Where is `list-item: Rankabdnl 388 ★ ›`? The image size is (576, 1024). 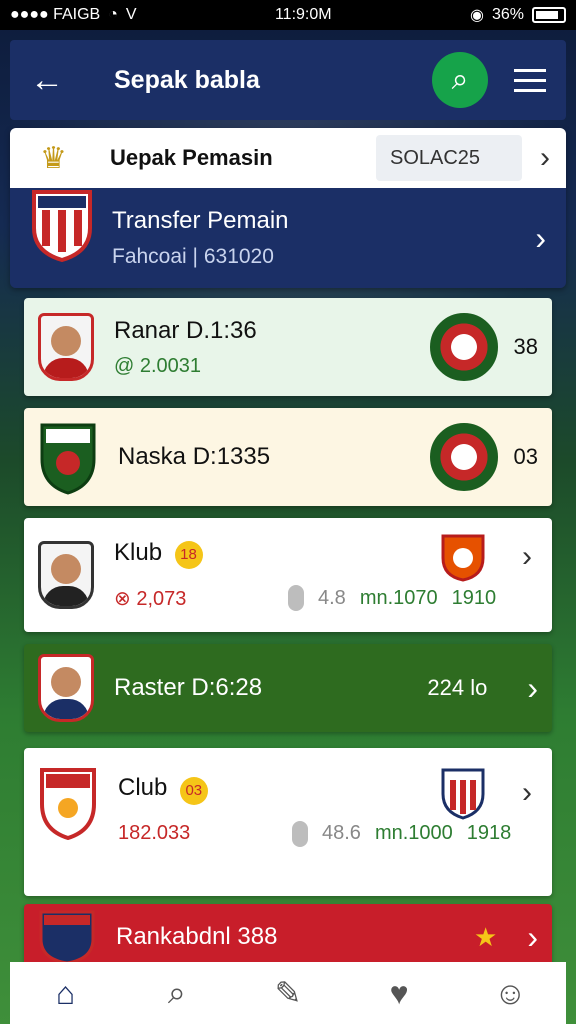 list-item: Rankabdnl 388 ★ › is located at coordinates (288, 937).